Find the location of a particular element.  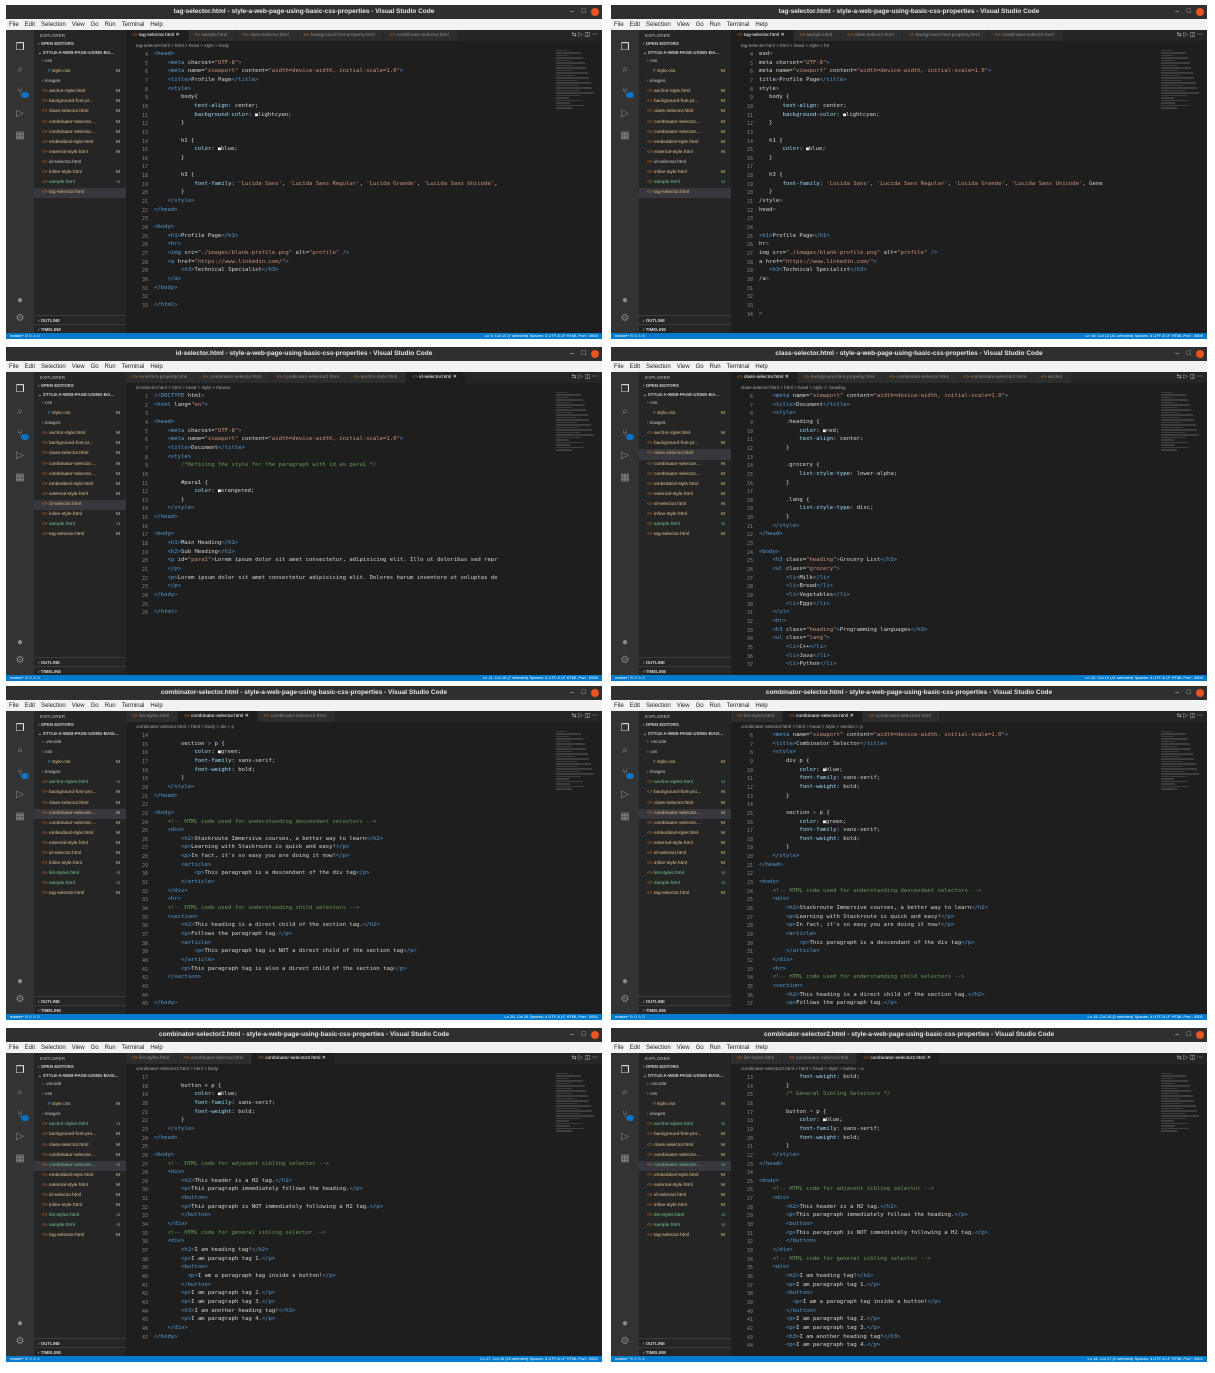

status-left: master* ⊙ 0 ⚠ 0 is located at coordinates (25, 1017).